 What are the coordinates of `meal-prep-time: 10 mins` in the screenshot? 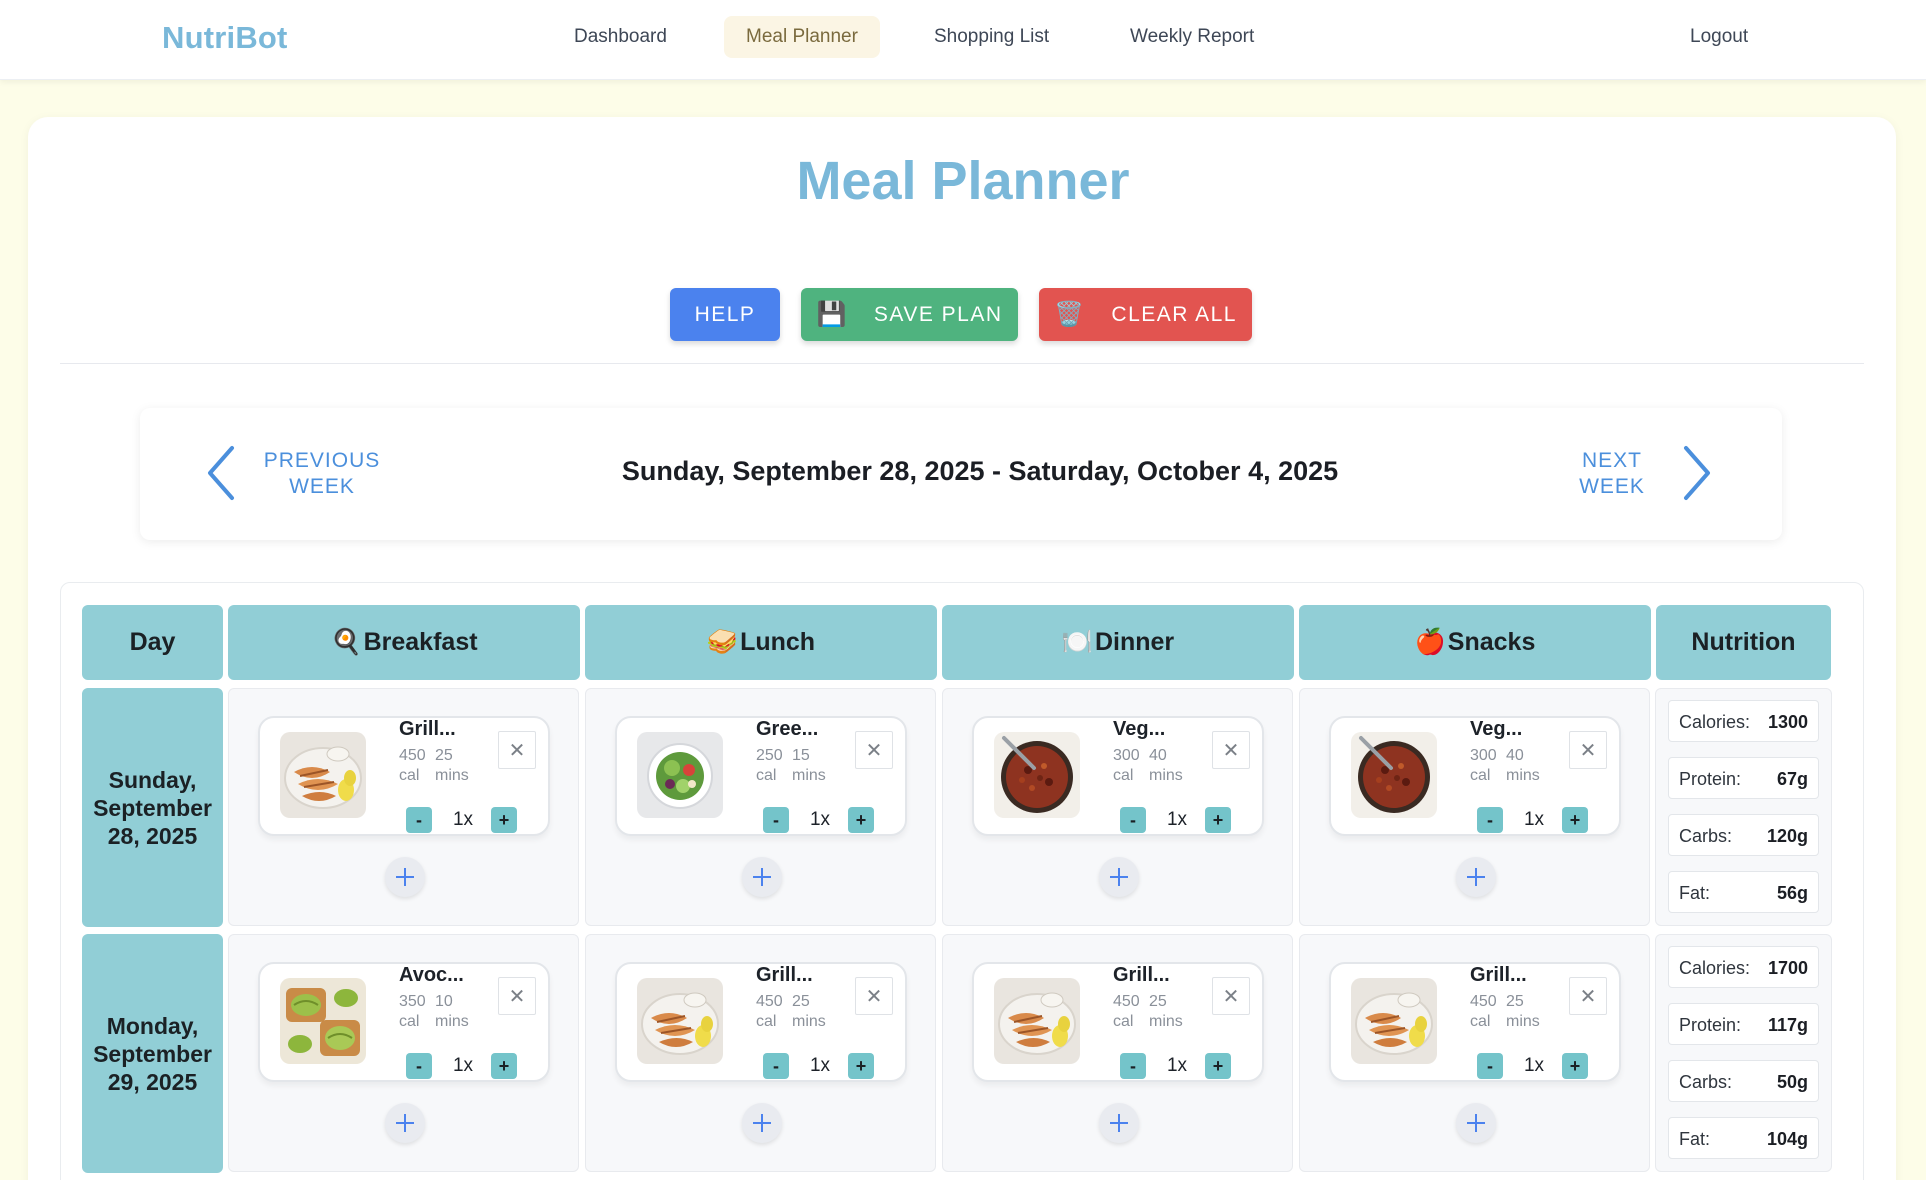 It's located at (452, 1012).